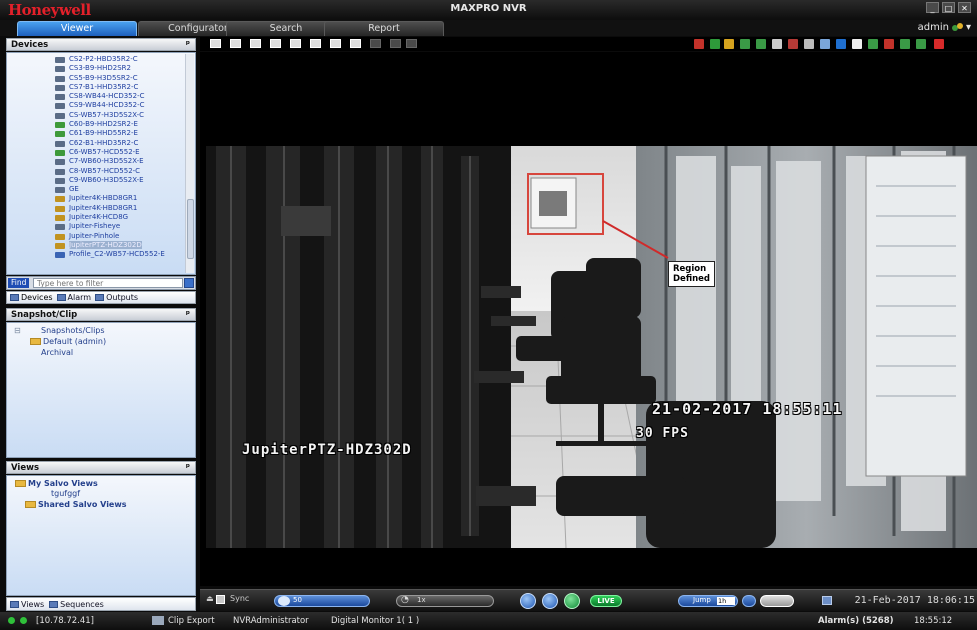 The image size is (977, 630). Describe the element at coordinates (255, 43) in the screenshot. I see `layout-1plus5-button` at that location.